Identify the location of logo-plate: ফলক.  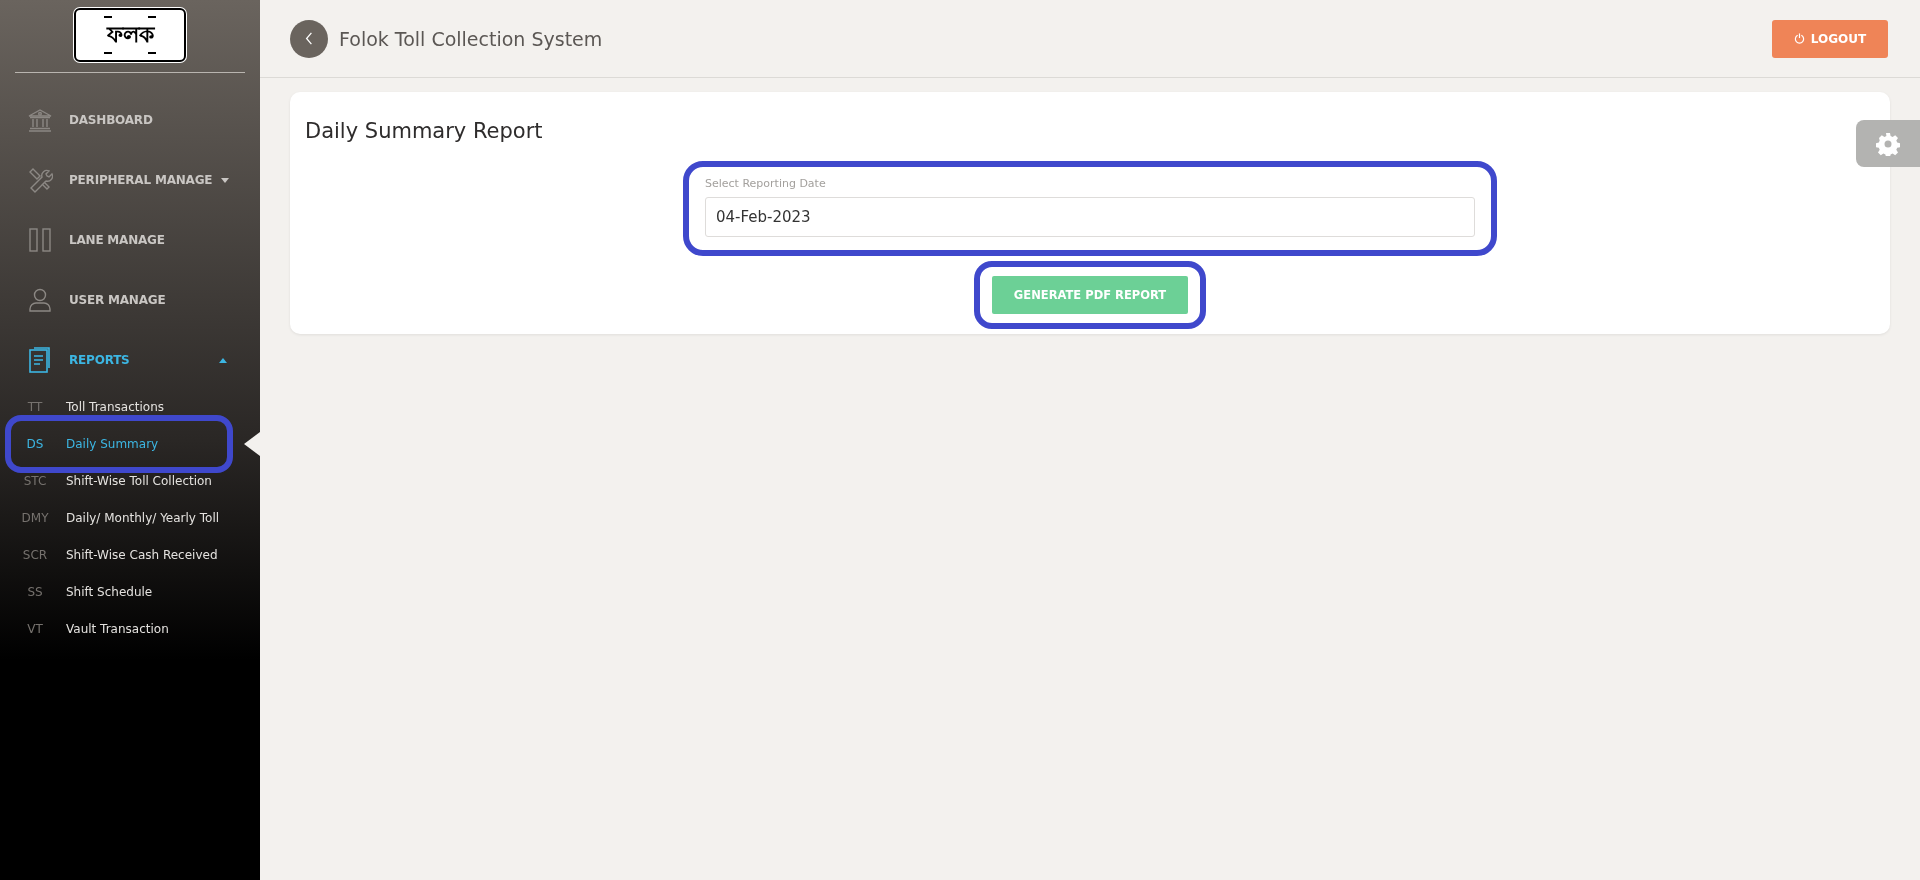
(130, 35).